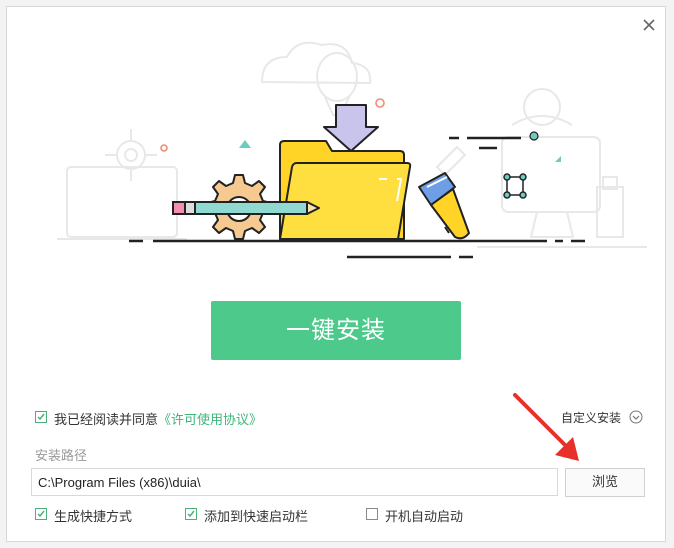  What do you see at coordinates (546, 427) in the screenshot?
I see `annotation-arrow-icon` at bounding box center [546, 427].